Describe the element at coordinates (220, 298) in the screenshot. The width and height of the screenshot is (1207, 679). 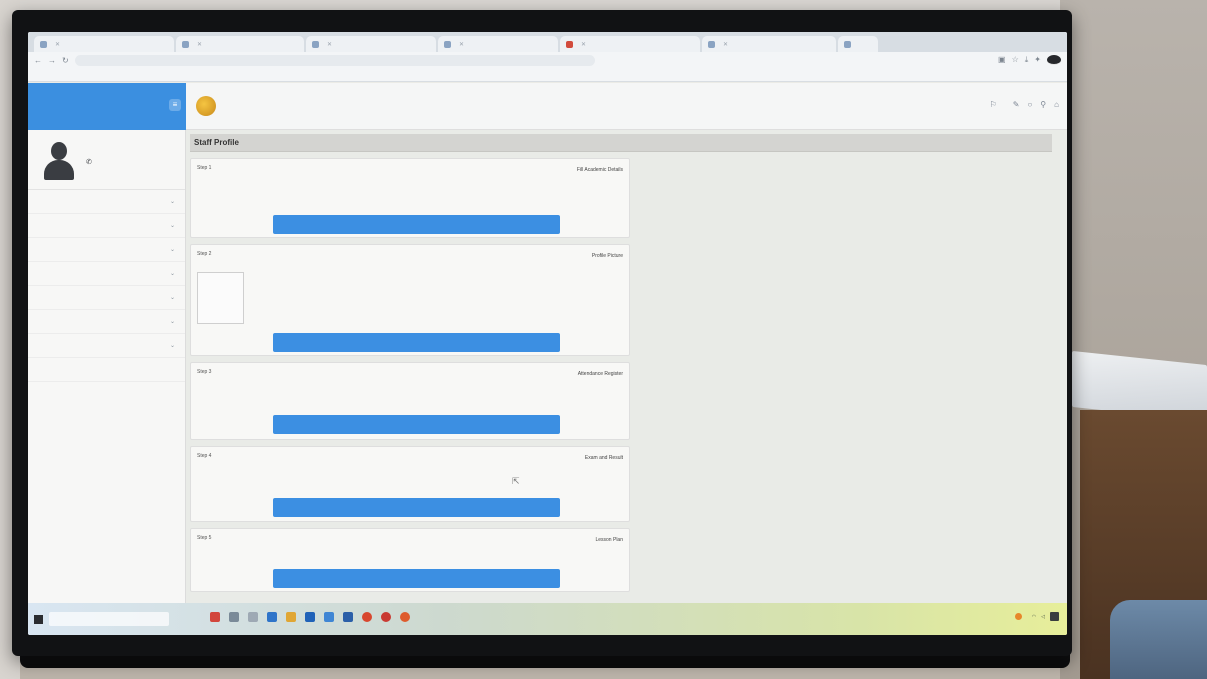
I see `profile-photo-placeholder` at that location.